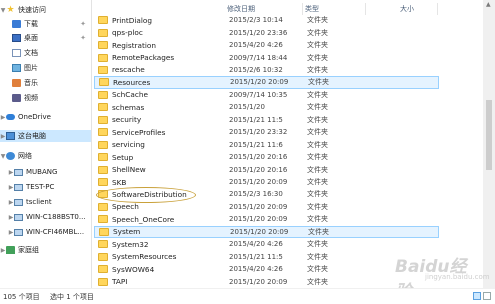  Describe the element at coordinates (45, 98) in the screenshot. I see `nav-item-videos: 视频` at that location.